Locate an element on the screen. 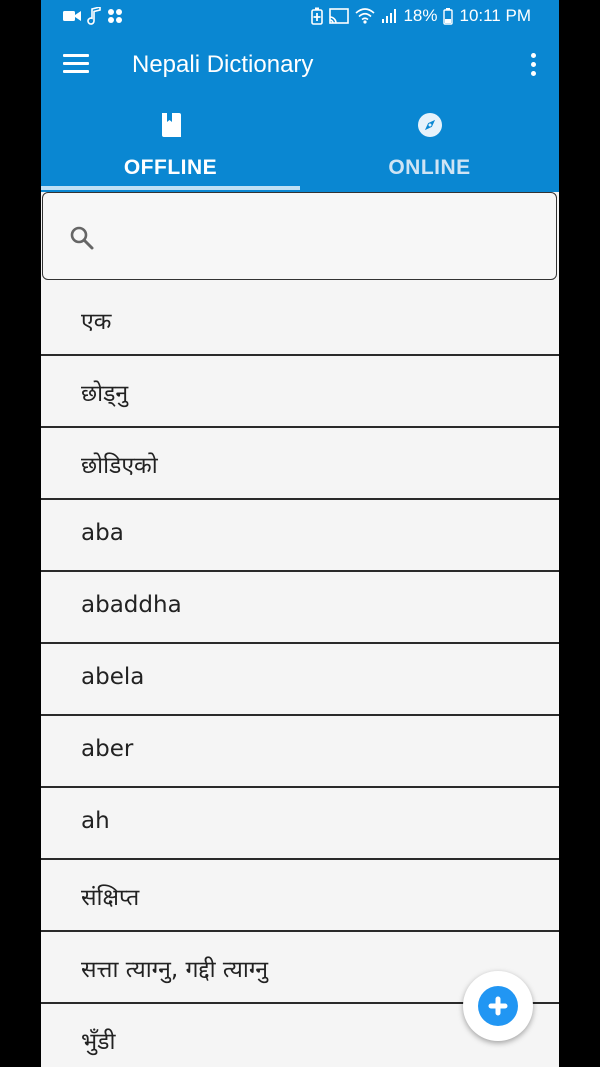 This screenshot has width=600, height=1067. add-word-fab is located at coordinates (498, 1006).